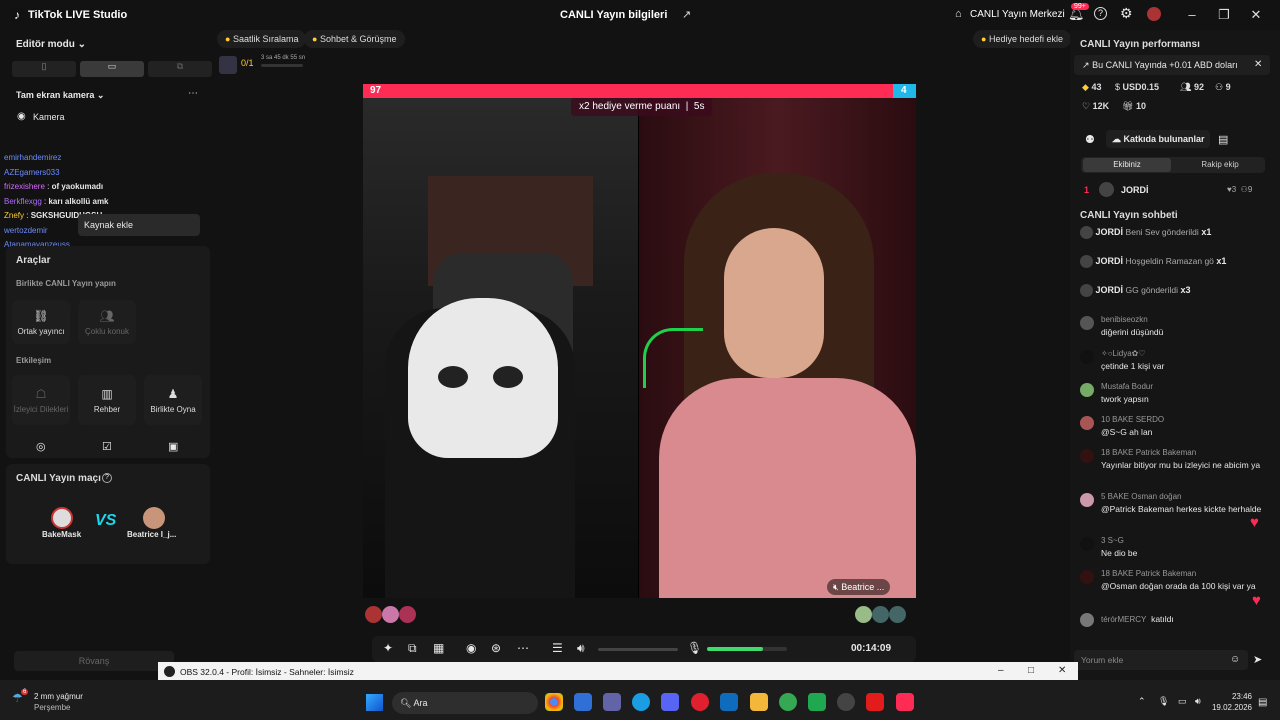  I want to click on youtube-icon, so click(875, 702).